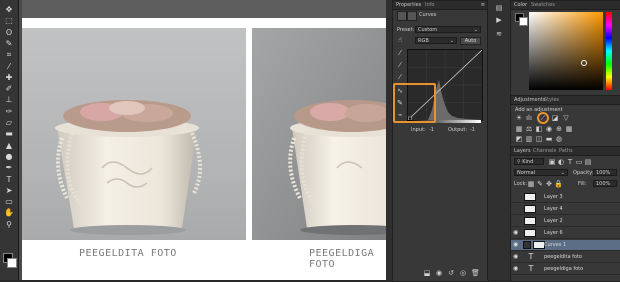 The image size is (620, 282). Describe the element at coordinates (439, 273) in the screenshot. I see `view-previous-icon: ◉` at that location.